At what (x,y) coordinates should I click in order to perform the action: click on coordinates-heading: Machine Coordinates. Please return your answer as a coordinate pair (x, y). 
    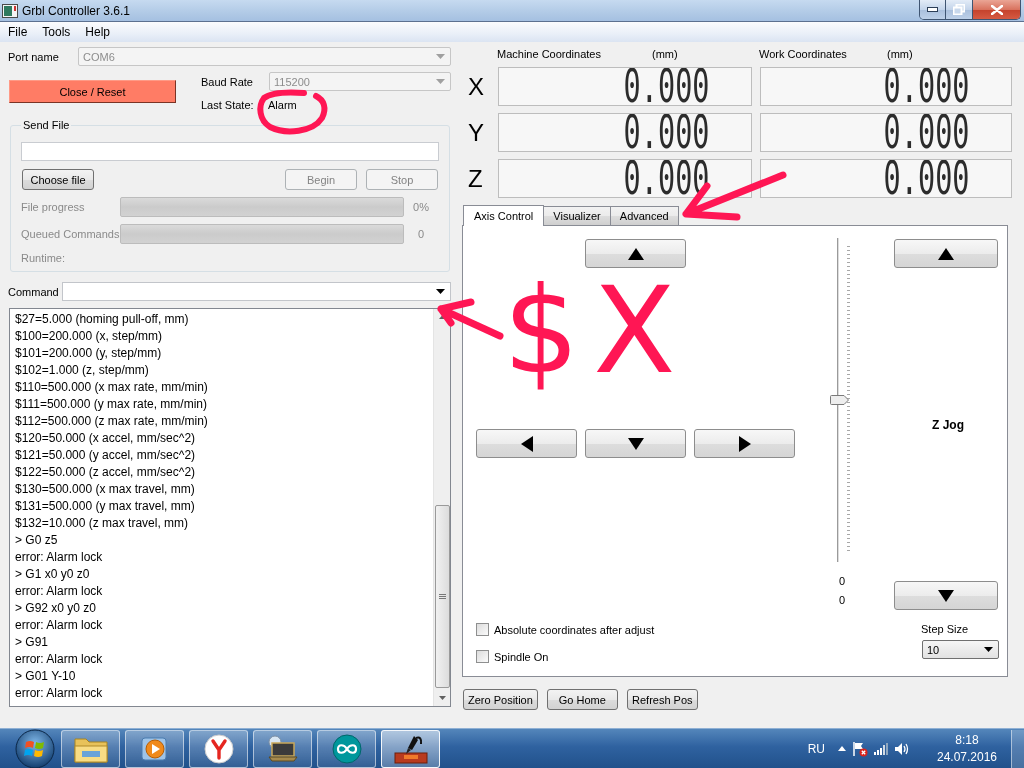
    Looking at the image, I should click on (549, 53).